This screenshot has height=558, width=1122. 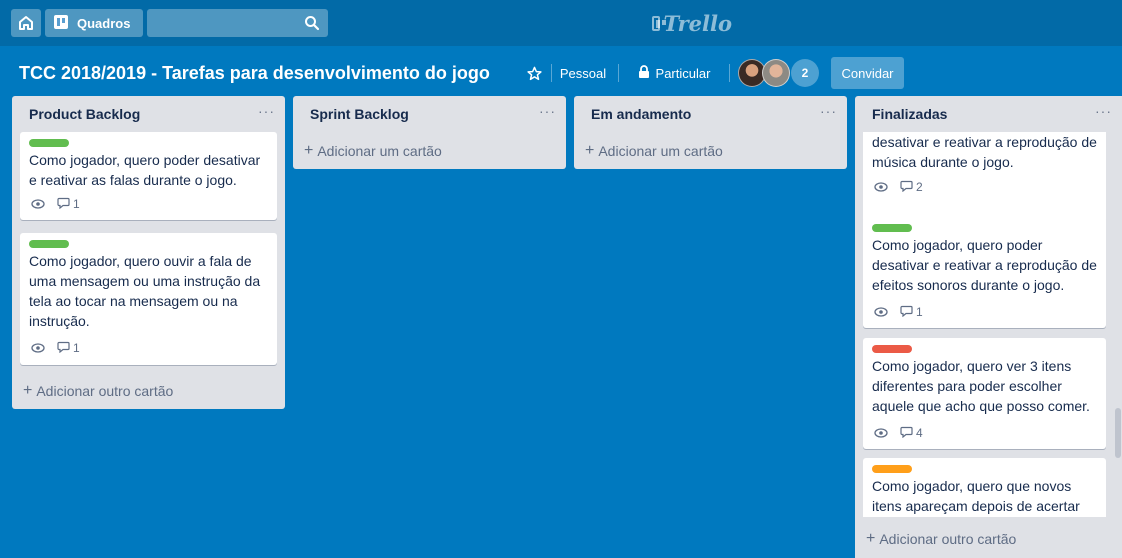 What do you see at coordinates (698, 23) in the screenshot?
I see `logo-text: Trello` at bounding box center [698, 23].